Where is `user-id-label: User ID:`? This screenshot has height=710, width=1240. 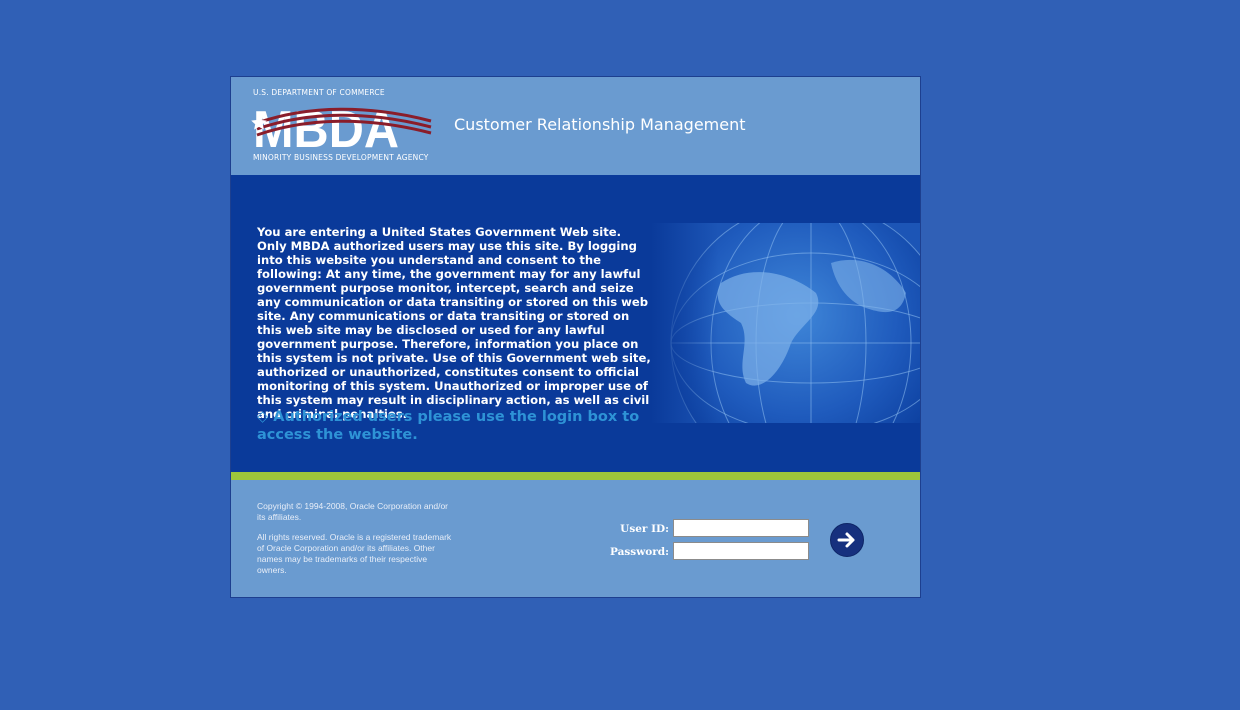 user-id-label: User ID: is located at coordinates (644, 529).